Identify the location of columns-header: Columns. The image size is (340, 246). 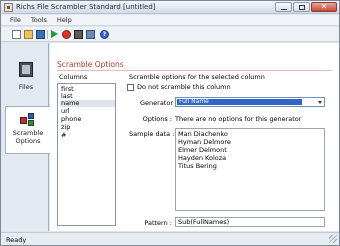
(73, 77).